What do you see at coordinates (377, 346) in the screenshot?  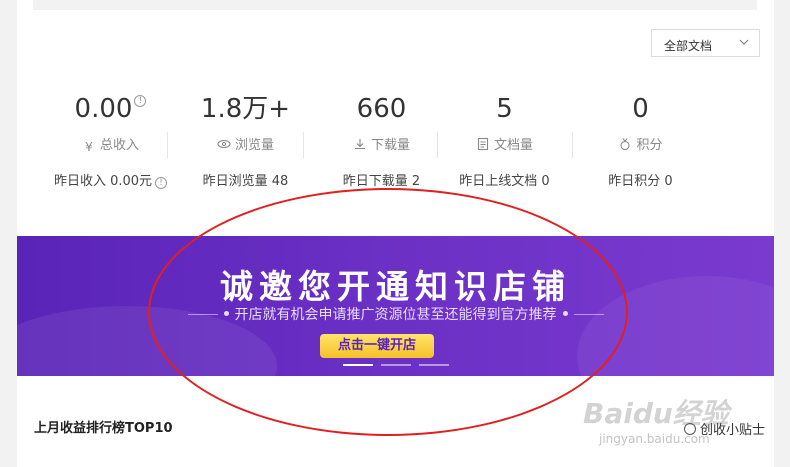 I see `open-shop-button: 点击一键开店` at bounding box center [377, 346].